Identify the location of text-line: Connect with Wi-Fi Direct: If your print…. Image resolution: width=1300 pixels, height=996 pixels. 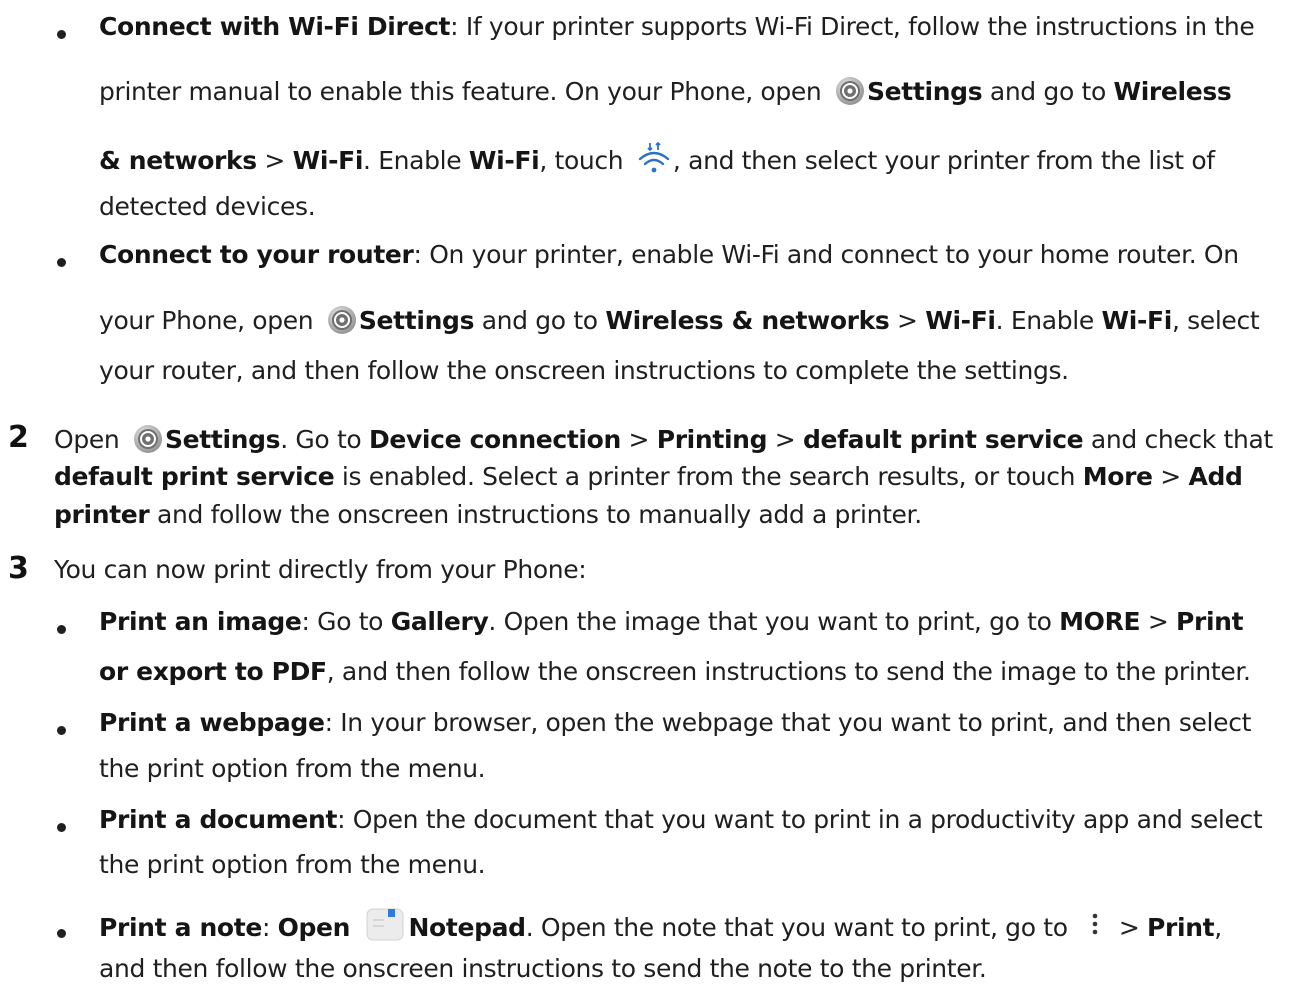
(677, 27).